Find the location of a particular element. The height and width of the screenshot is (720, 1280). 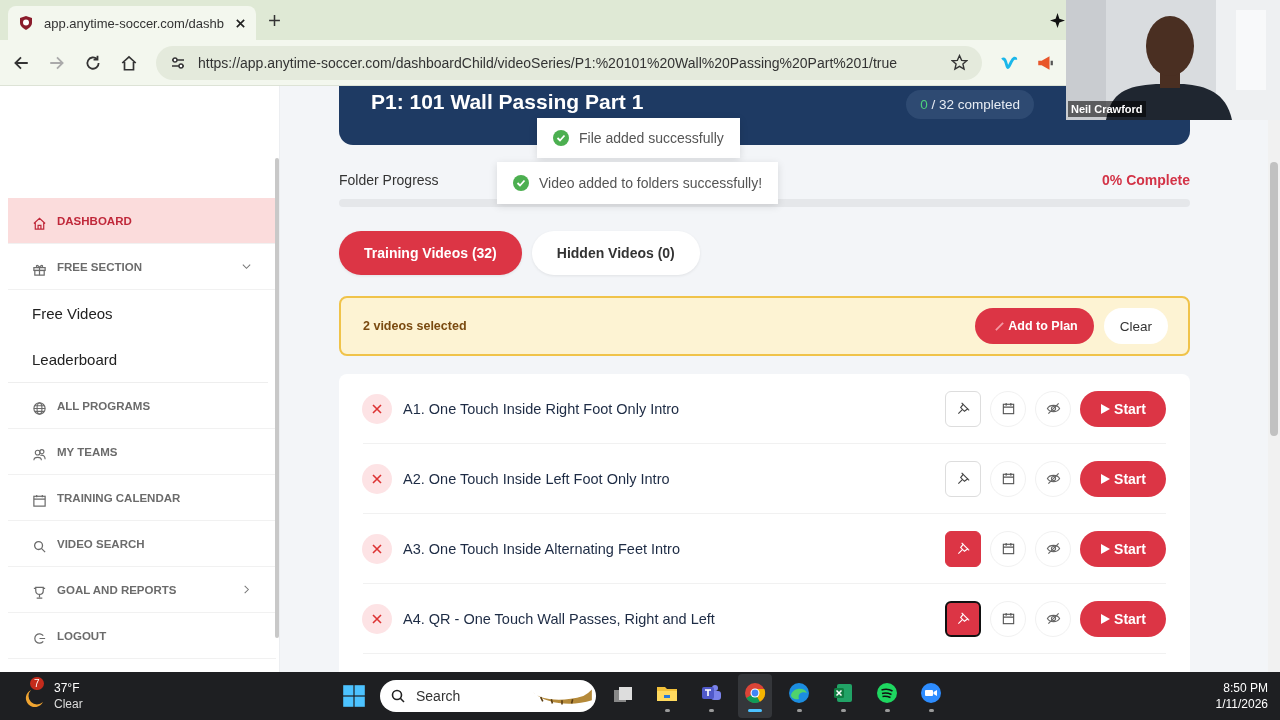

tab-title: app.anytime-soccer.com/dashb is located at coordinates (134, 23).